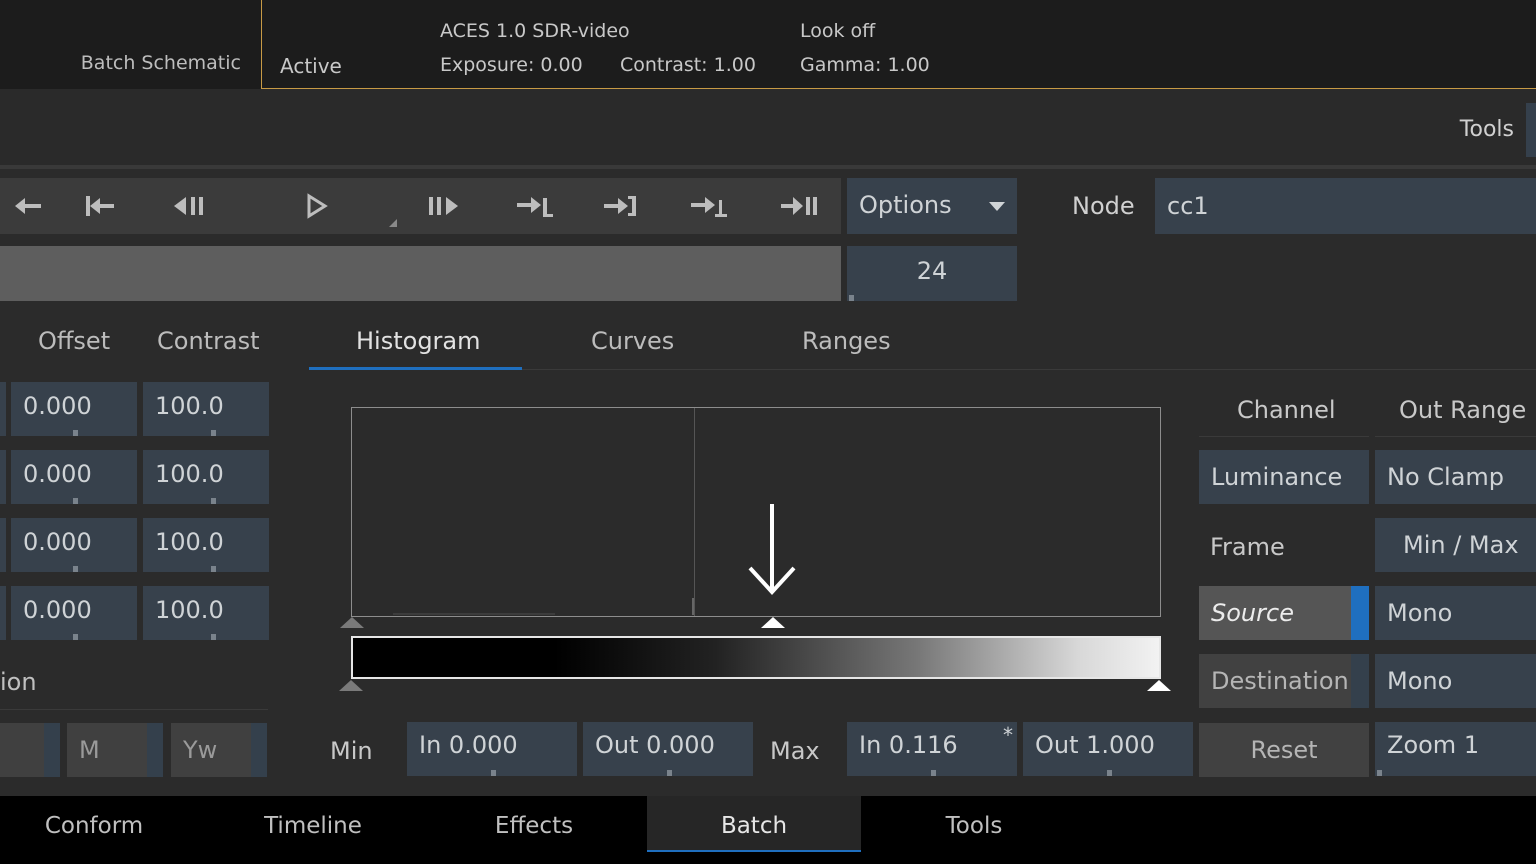 This screenshot has width=1536, height=864. What do you see at coordinates (1433, 745) in the screenshot?
I see `zoom-value: Zoom 1` at bounding box center [1433, 745].